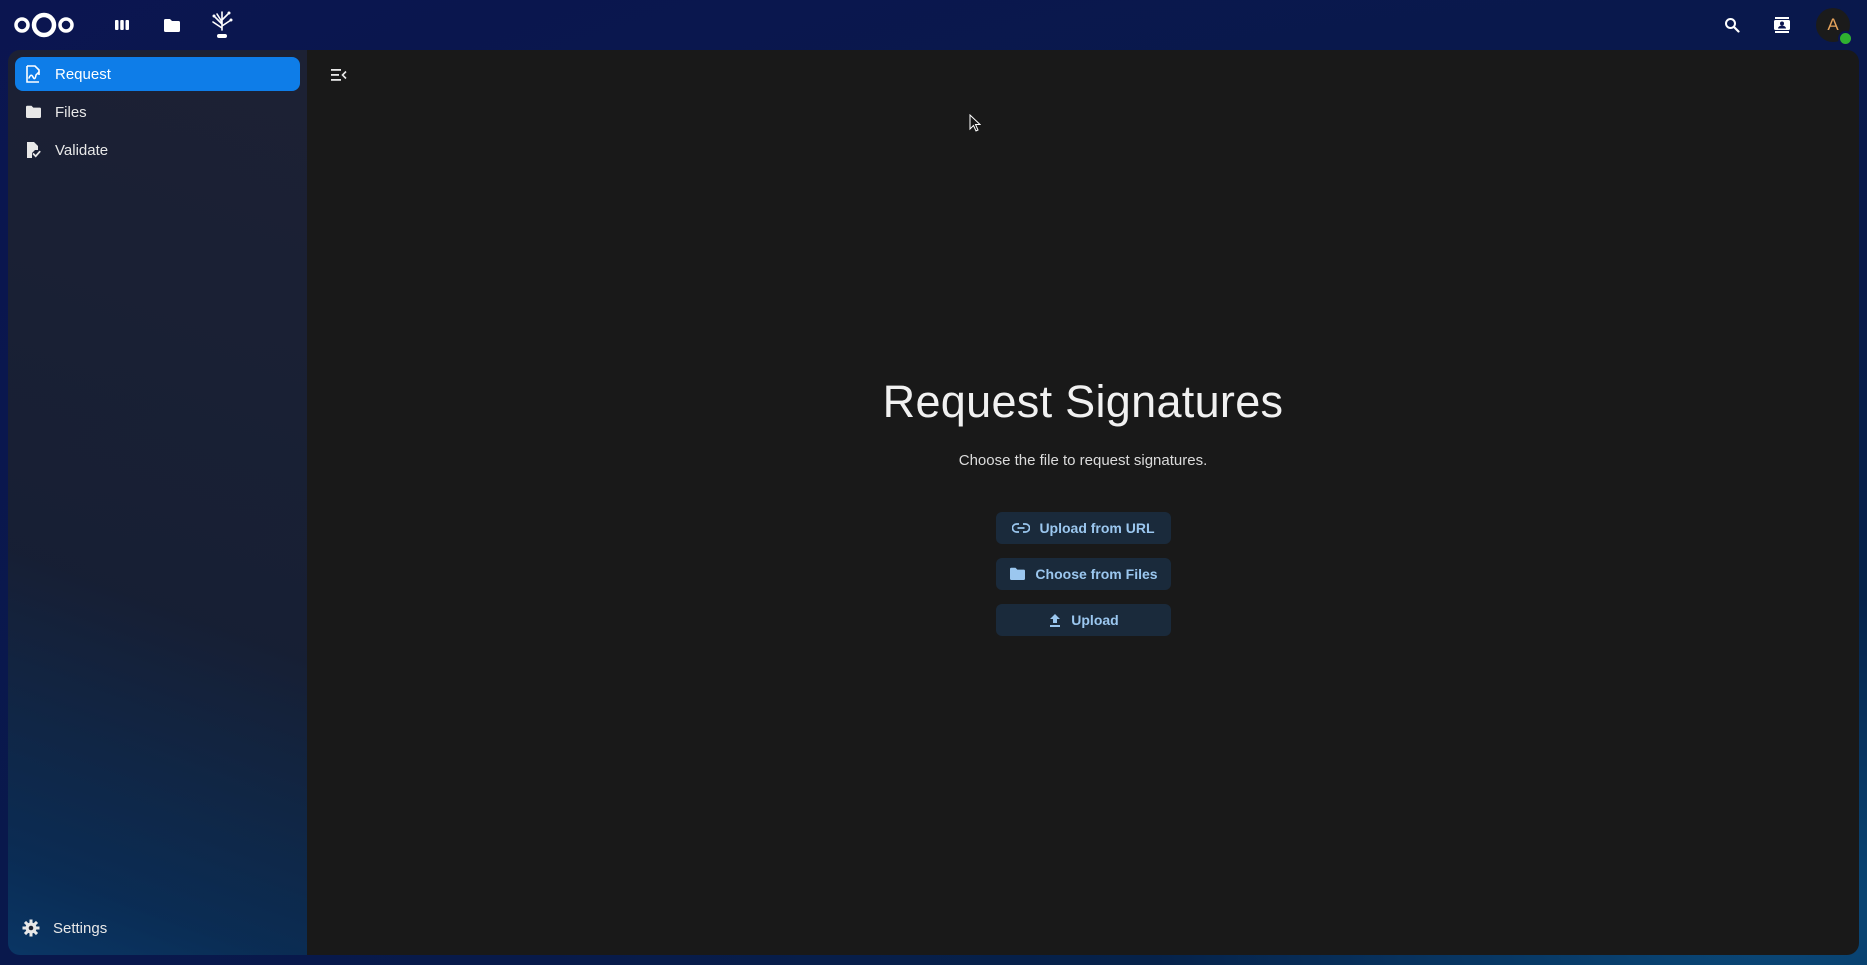 The height and width of the screenshot is (965, 1867). Describe the element at coordinates (82, 150) in the screenshot. I see `nav-item-label: Validate` at that location.